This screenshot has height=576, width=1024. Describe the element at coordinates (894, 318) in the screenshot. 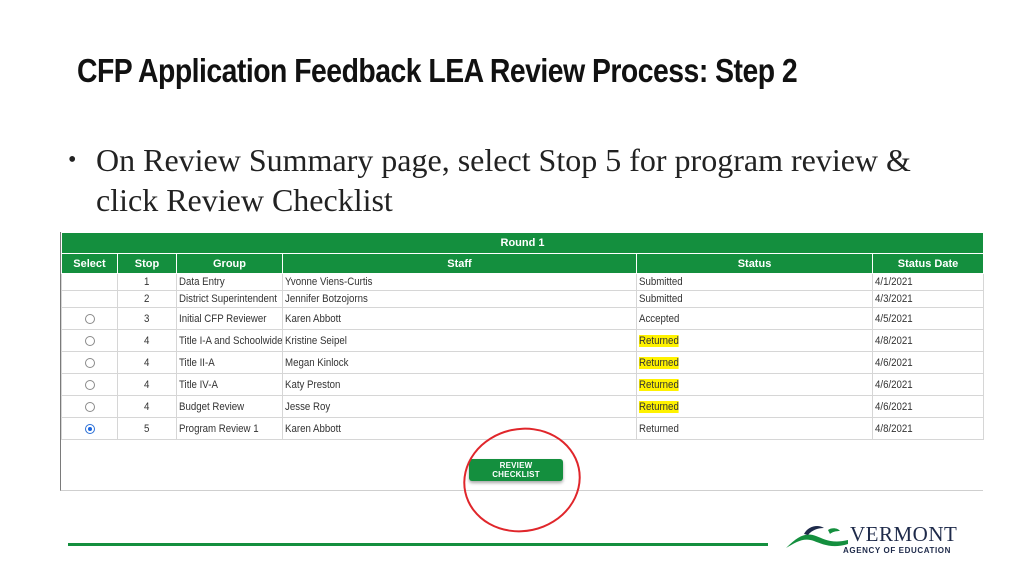

I see `status-date-cell-text: 4/5/2021` at that location.